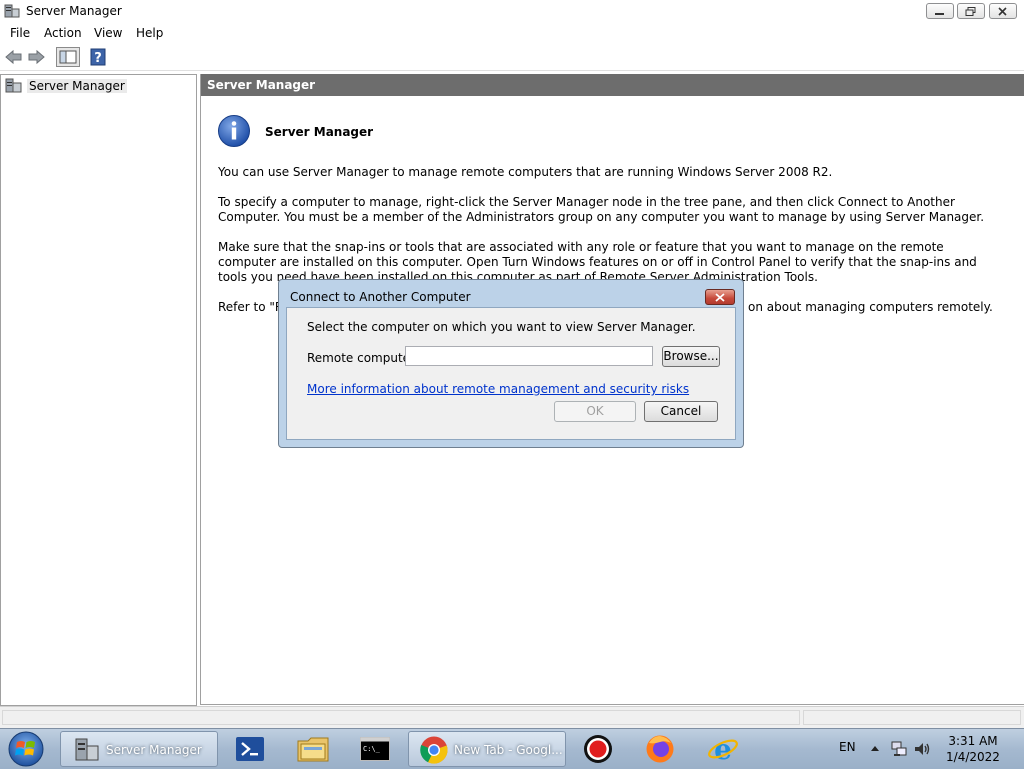  I want to click on taskbar-server-manager-label: Server Manager, so click(154, 750).